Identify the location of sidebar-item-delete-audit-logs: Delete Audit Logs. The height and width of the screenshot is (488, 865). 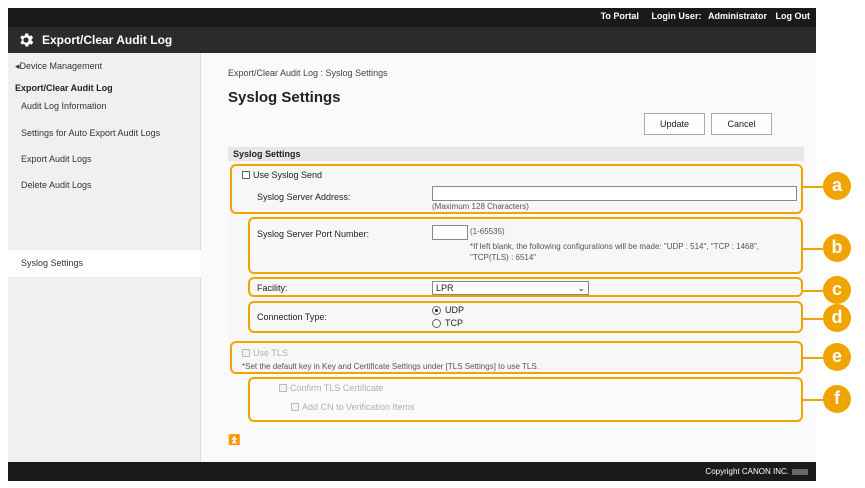
(56, 185).